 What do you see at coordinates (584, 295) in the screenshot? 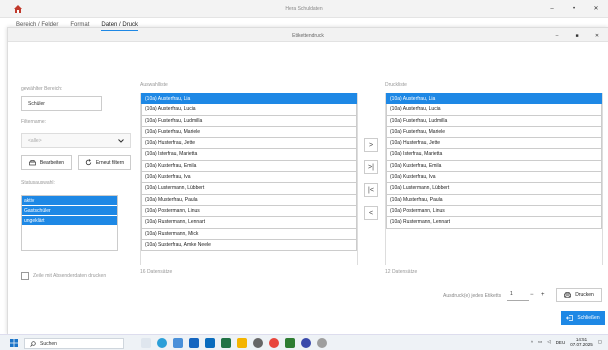
I see `print-button-label: Drucken` at bounding box center [584, 295].